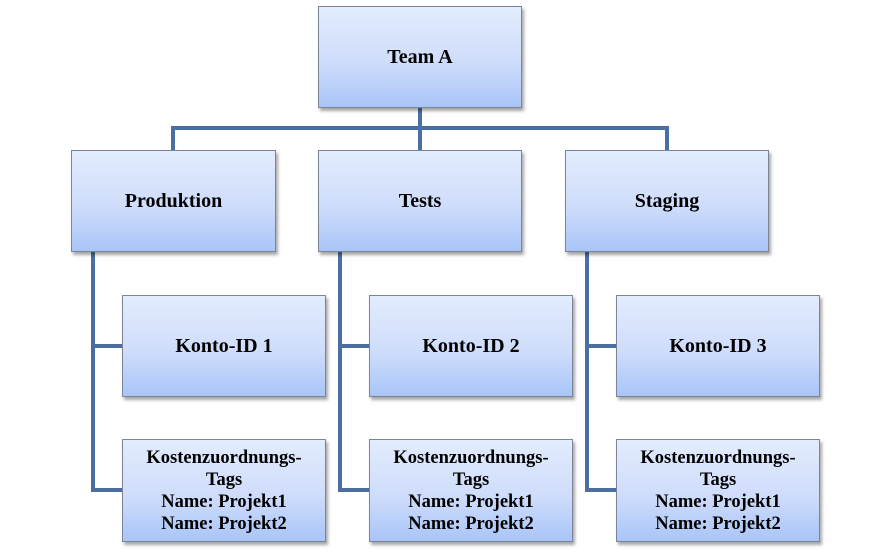 The width and height of the screenshot is (893, 558). Describe the element at coordinates (667, 138) in the screenshot. I see `connector-to-staging` at that location.